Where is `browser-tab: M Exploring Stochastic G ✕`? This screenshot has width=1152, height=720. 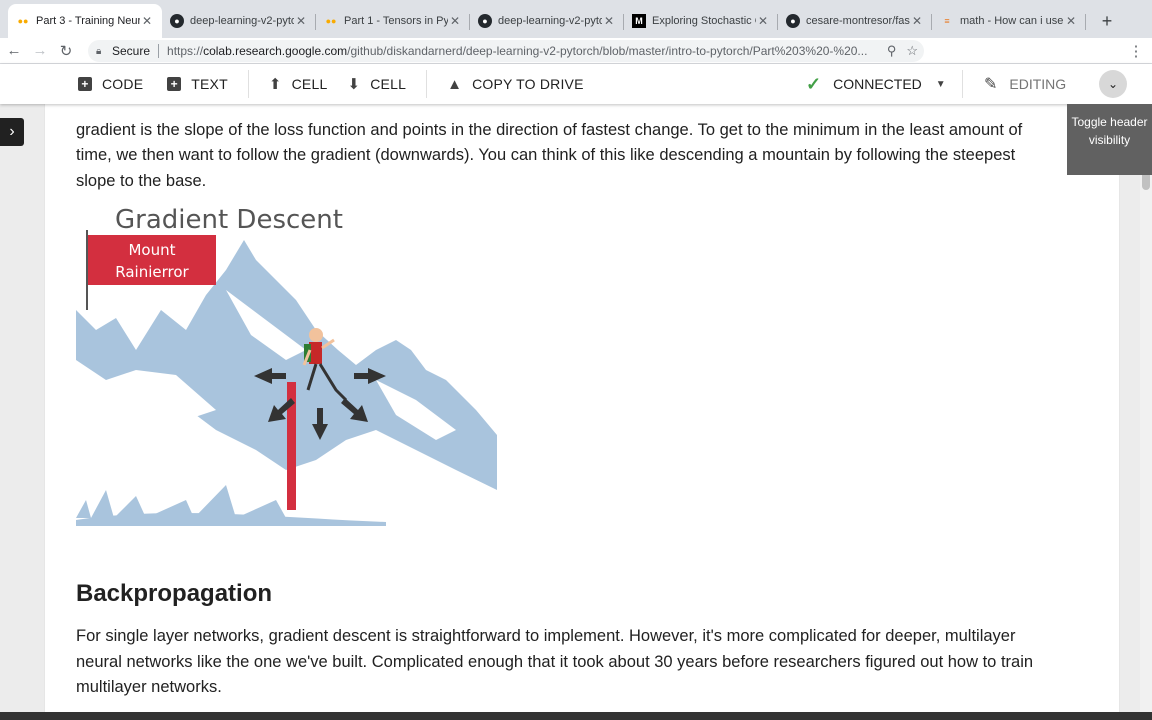 browser-tab: M Exploring Stochastic G ✕ is located at coordinates (701, 21).